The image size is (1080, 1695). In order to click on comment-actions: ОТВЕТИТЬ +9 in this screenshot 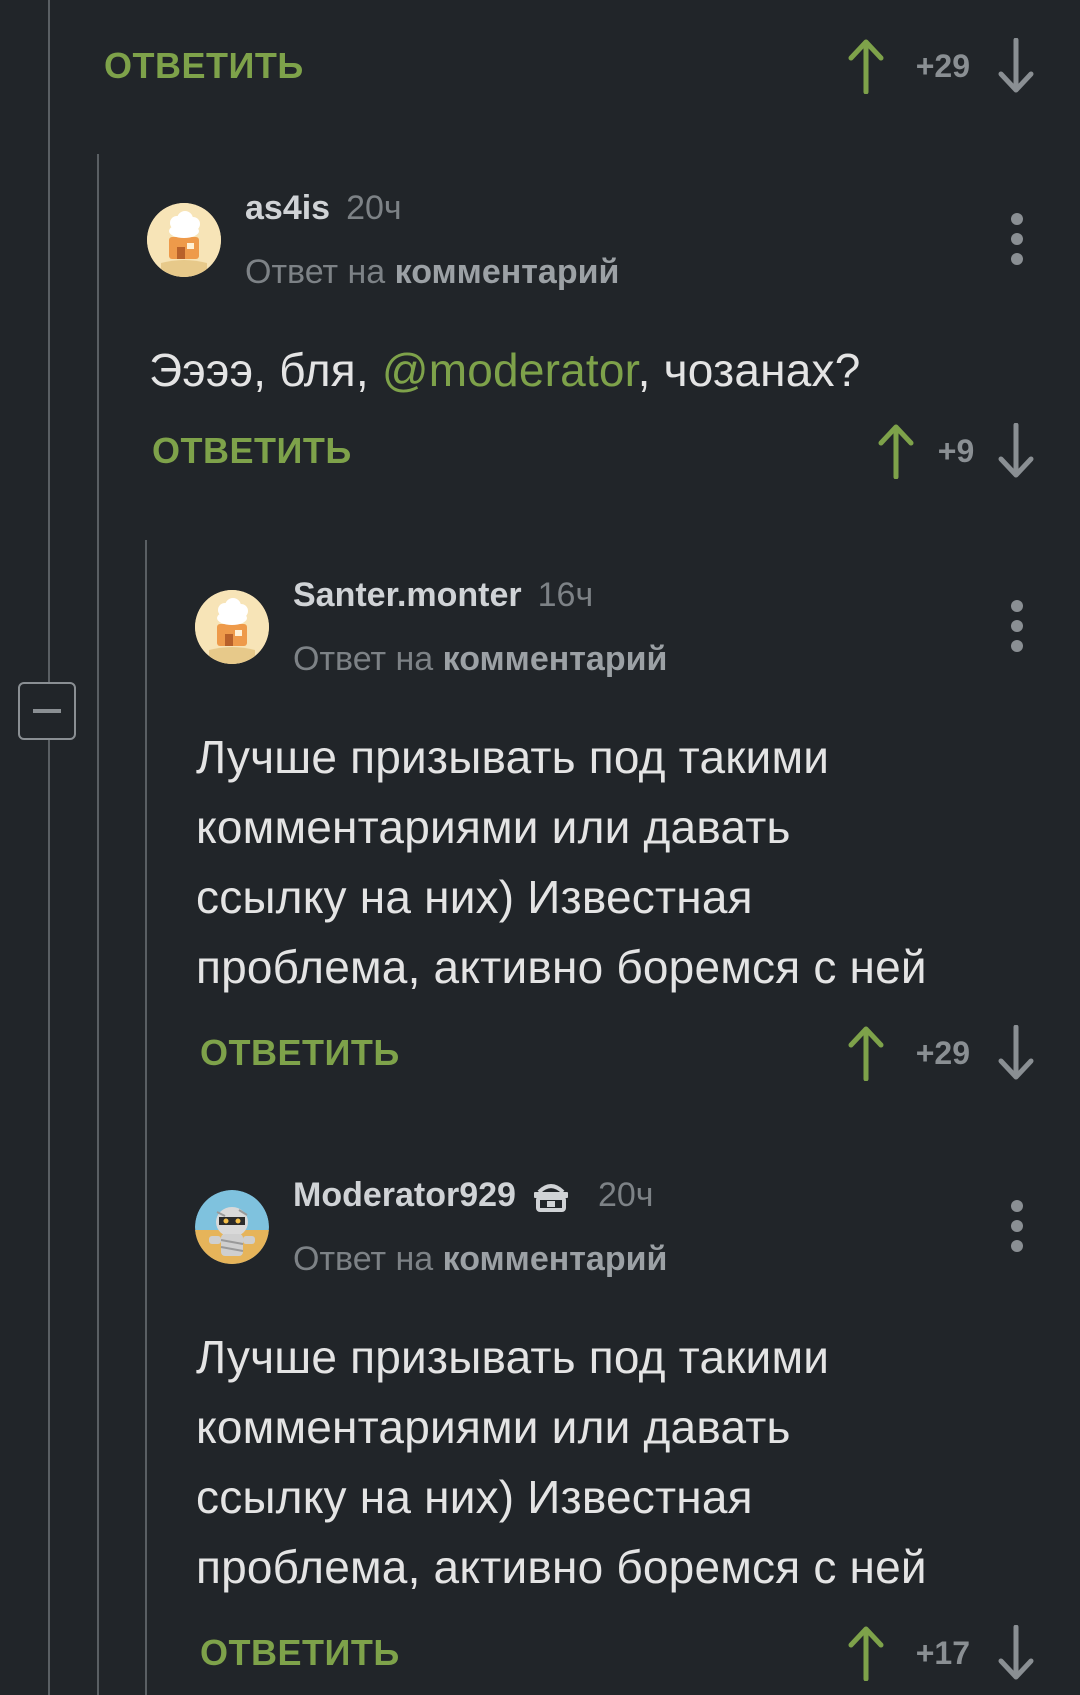, I will do `click(594, 451)`.